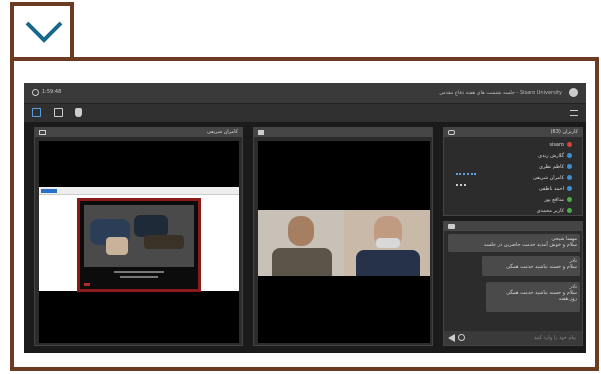 This screenshot has height=374, width=601. What do you see at coordinates (343, 132) in the screenshot?
I see `webcam-pane-header` at bounding box center [343, 132].